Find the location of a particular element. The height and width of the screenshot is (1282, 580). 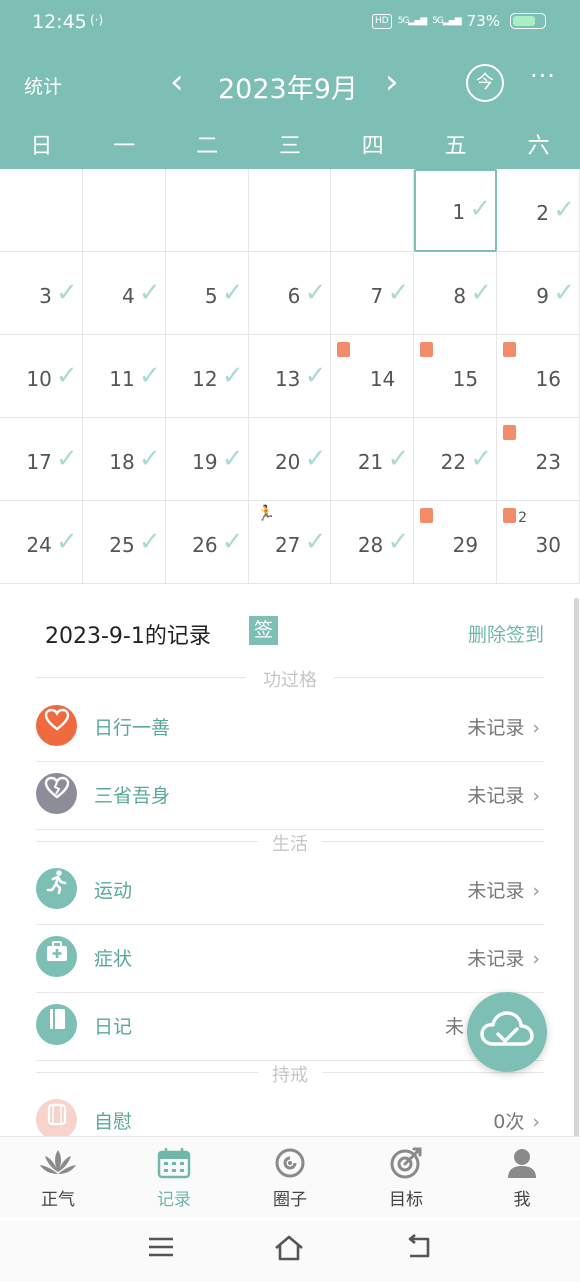

calendar-day: 8 ✓ is located at coordinates (456, 293).